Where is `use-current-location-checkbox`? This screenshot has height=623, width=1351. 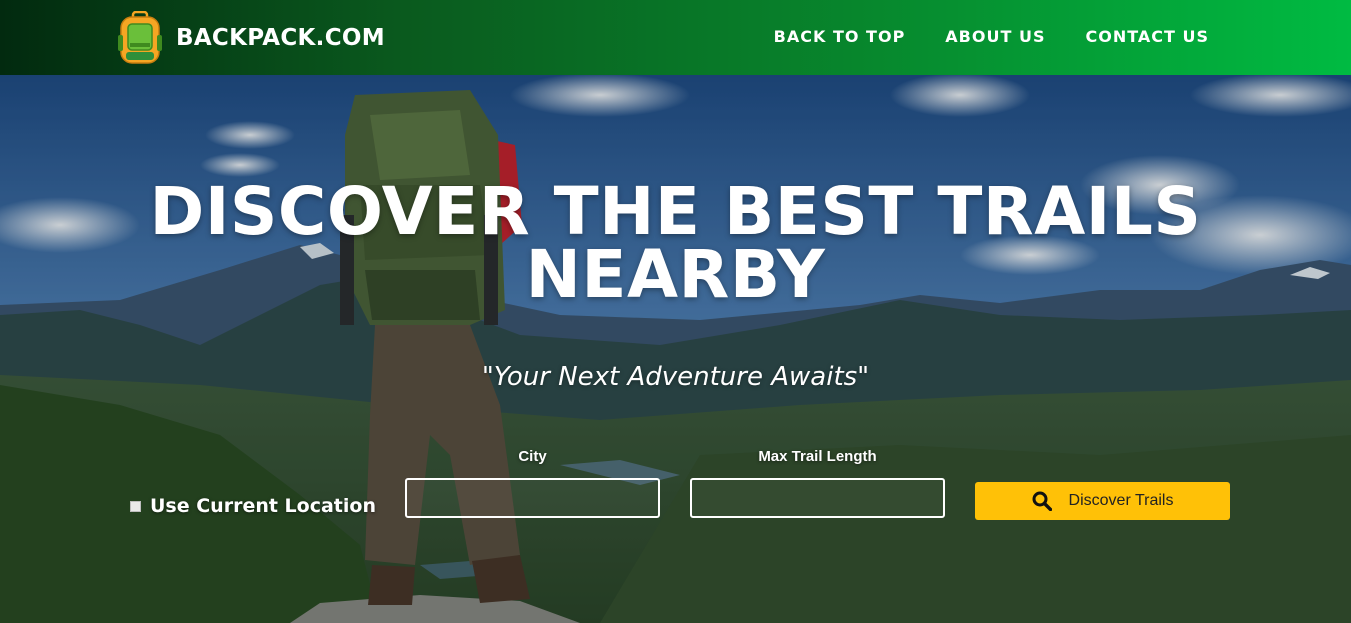 use-current-location-checkbox is located at coordinates (135, 506).